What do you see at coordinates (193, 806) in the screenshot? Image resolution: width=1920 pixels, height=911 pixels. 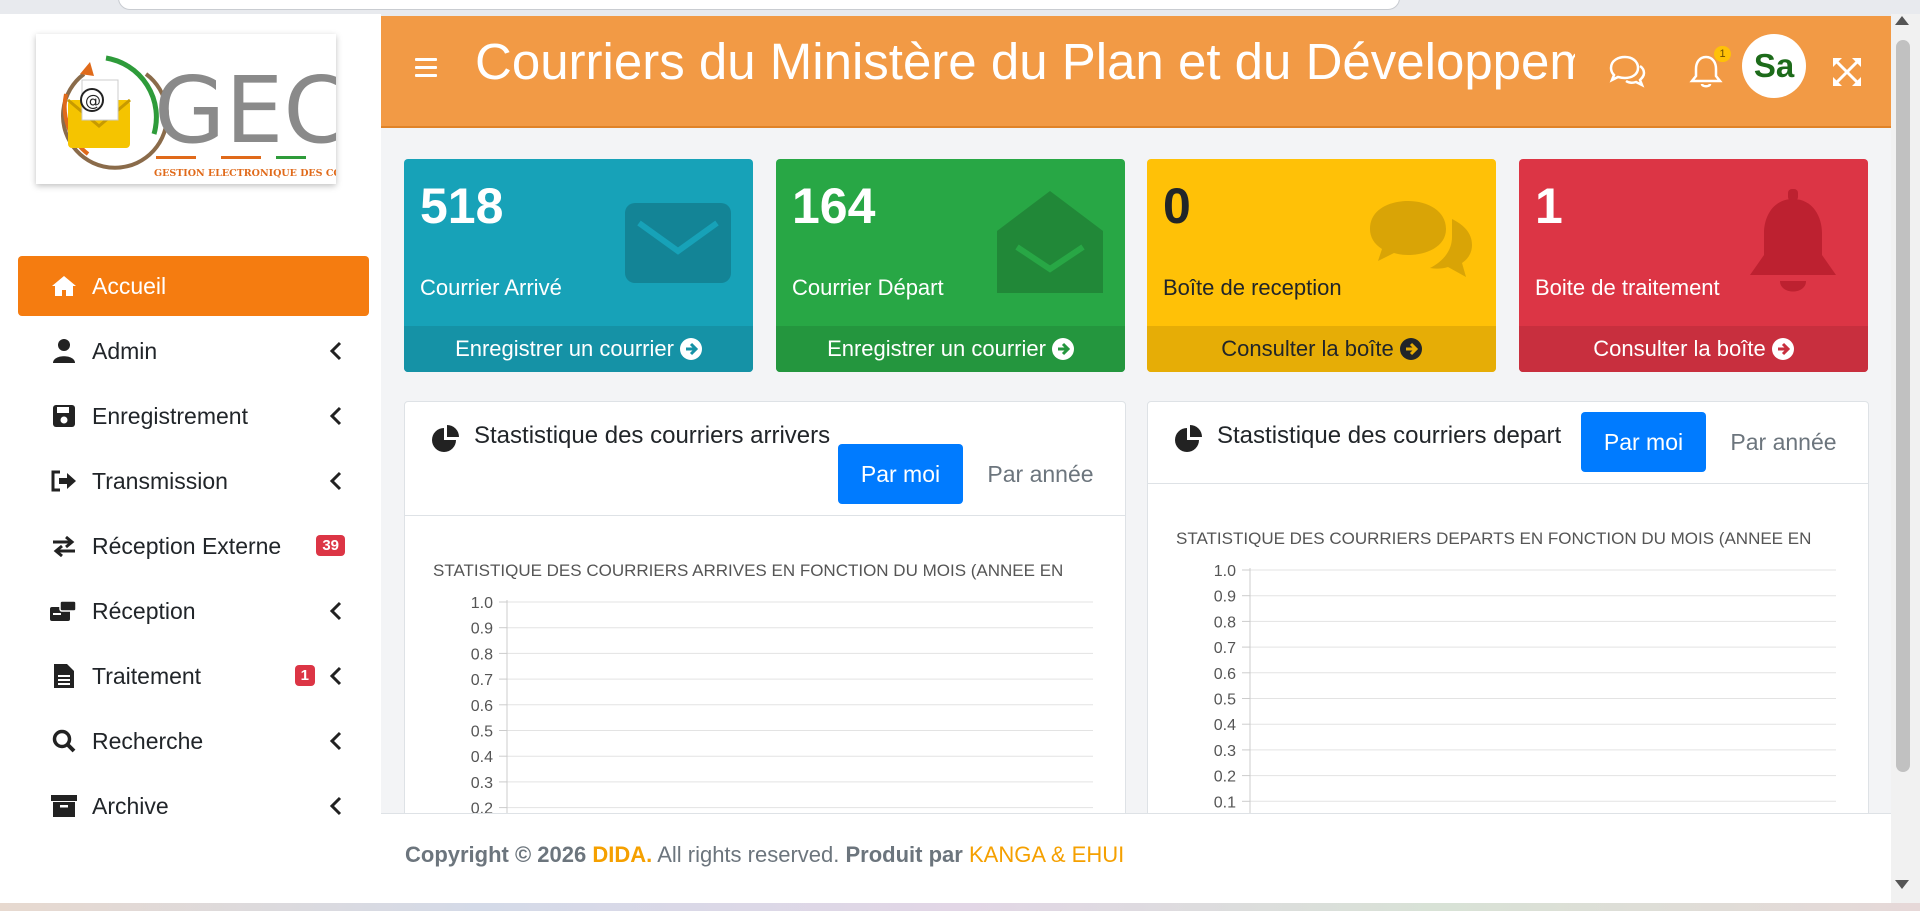 I see `sidebar-item-archive: Archive` at bounding box center [193, 806].